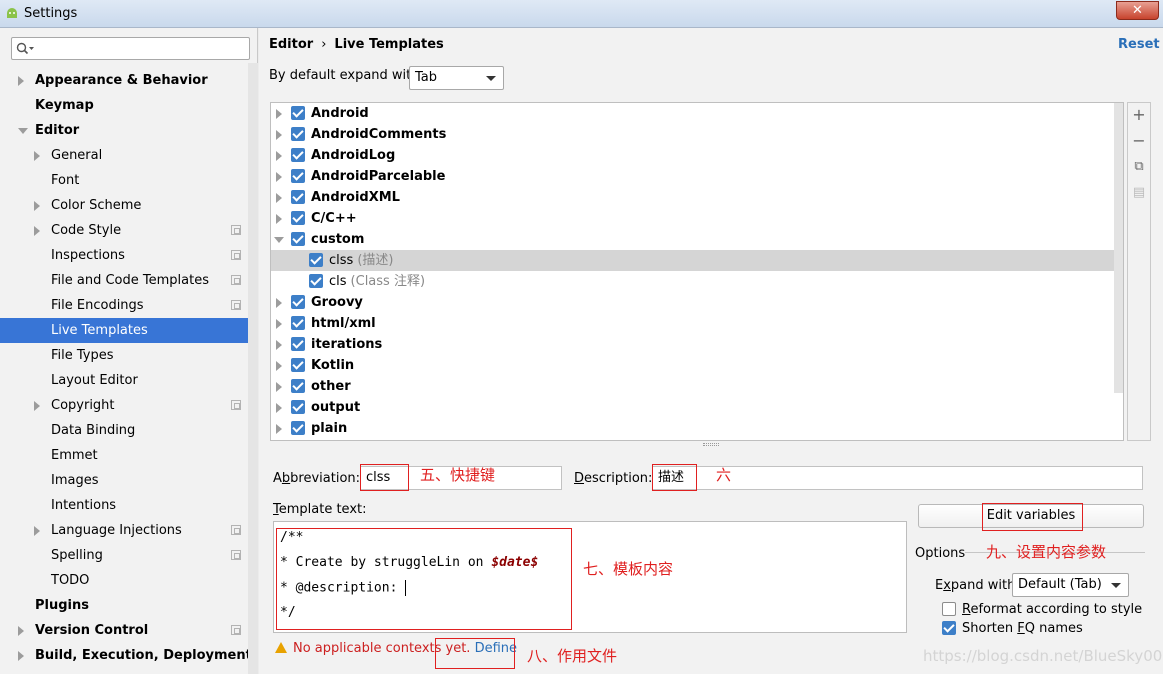  Describe the element at coordinates (126, 655) in the screenshot. I see `sidebar-item-build-execution-deployment: Build, Execution, Deployment` at that location.